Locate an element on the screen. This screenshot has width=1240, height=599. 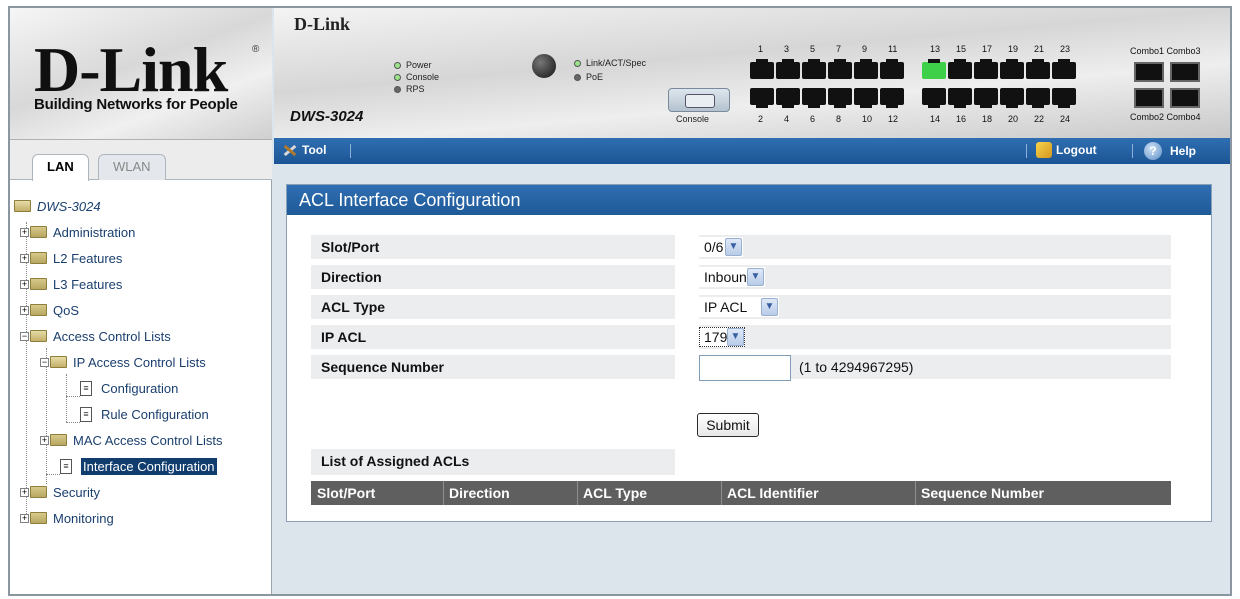
sequence-number-label: Sequence Number is located at coordinates (493, 367).